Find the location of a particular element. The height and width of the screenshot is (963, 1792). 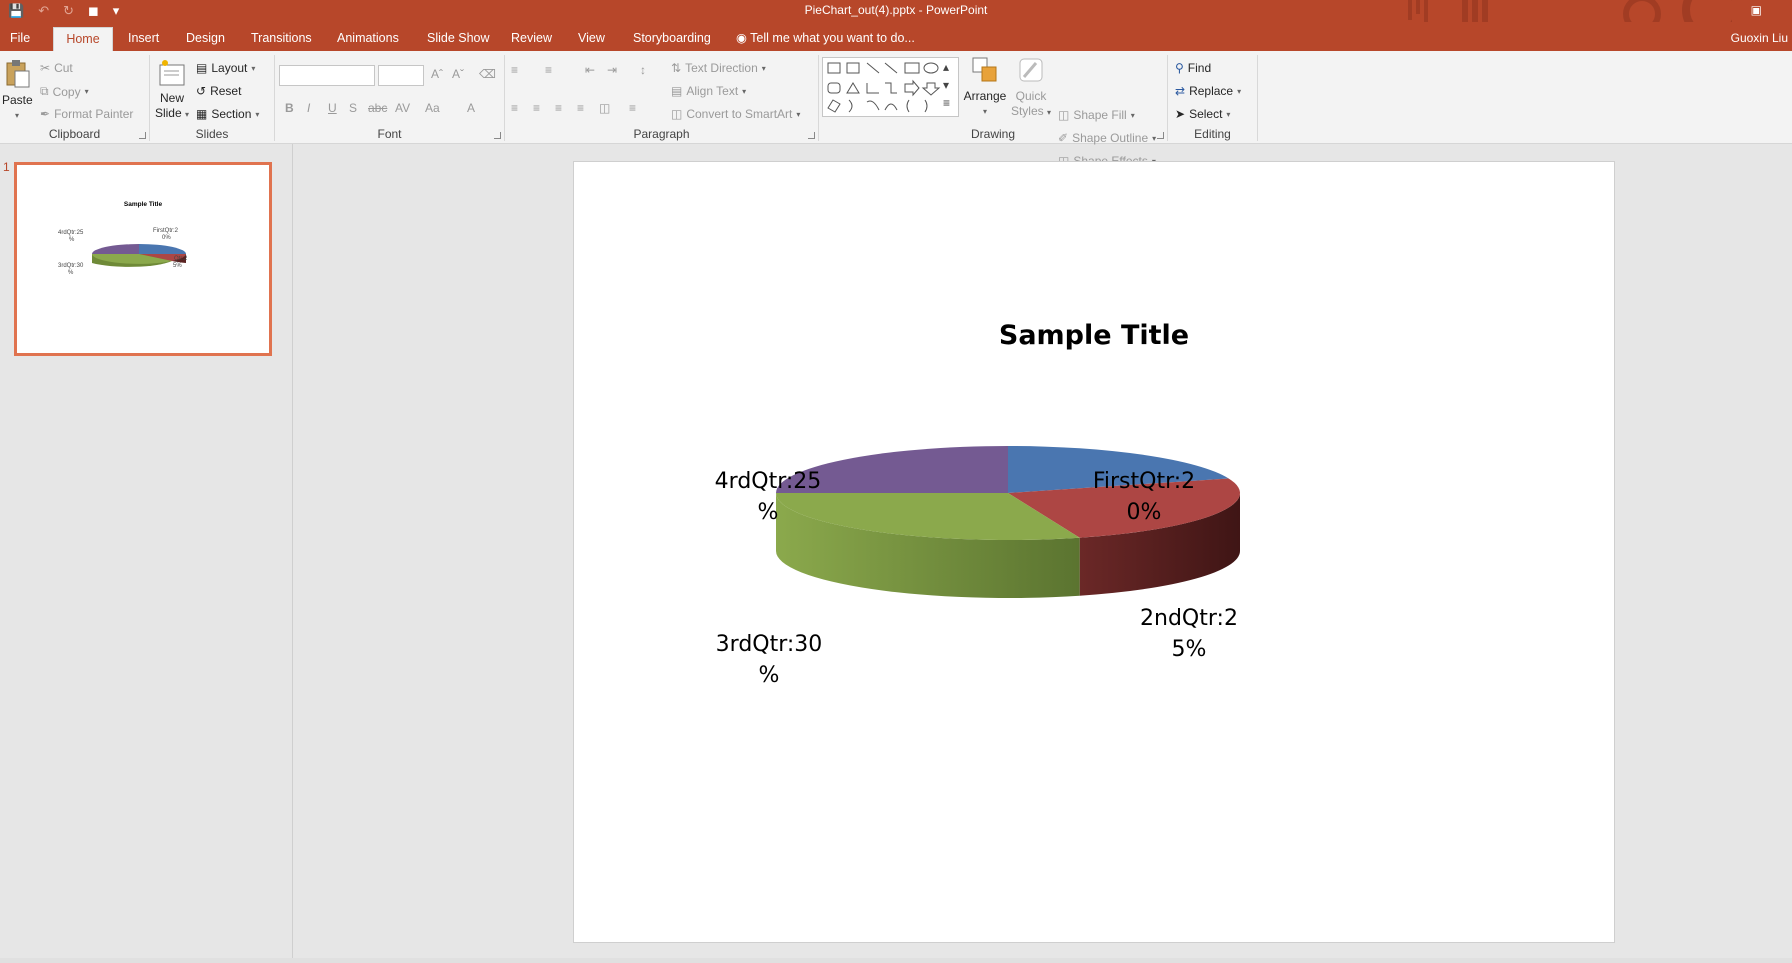

shapes-more-icon: ≡ is located at coordinates (946, 103).